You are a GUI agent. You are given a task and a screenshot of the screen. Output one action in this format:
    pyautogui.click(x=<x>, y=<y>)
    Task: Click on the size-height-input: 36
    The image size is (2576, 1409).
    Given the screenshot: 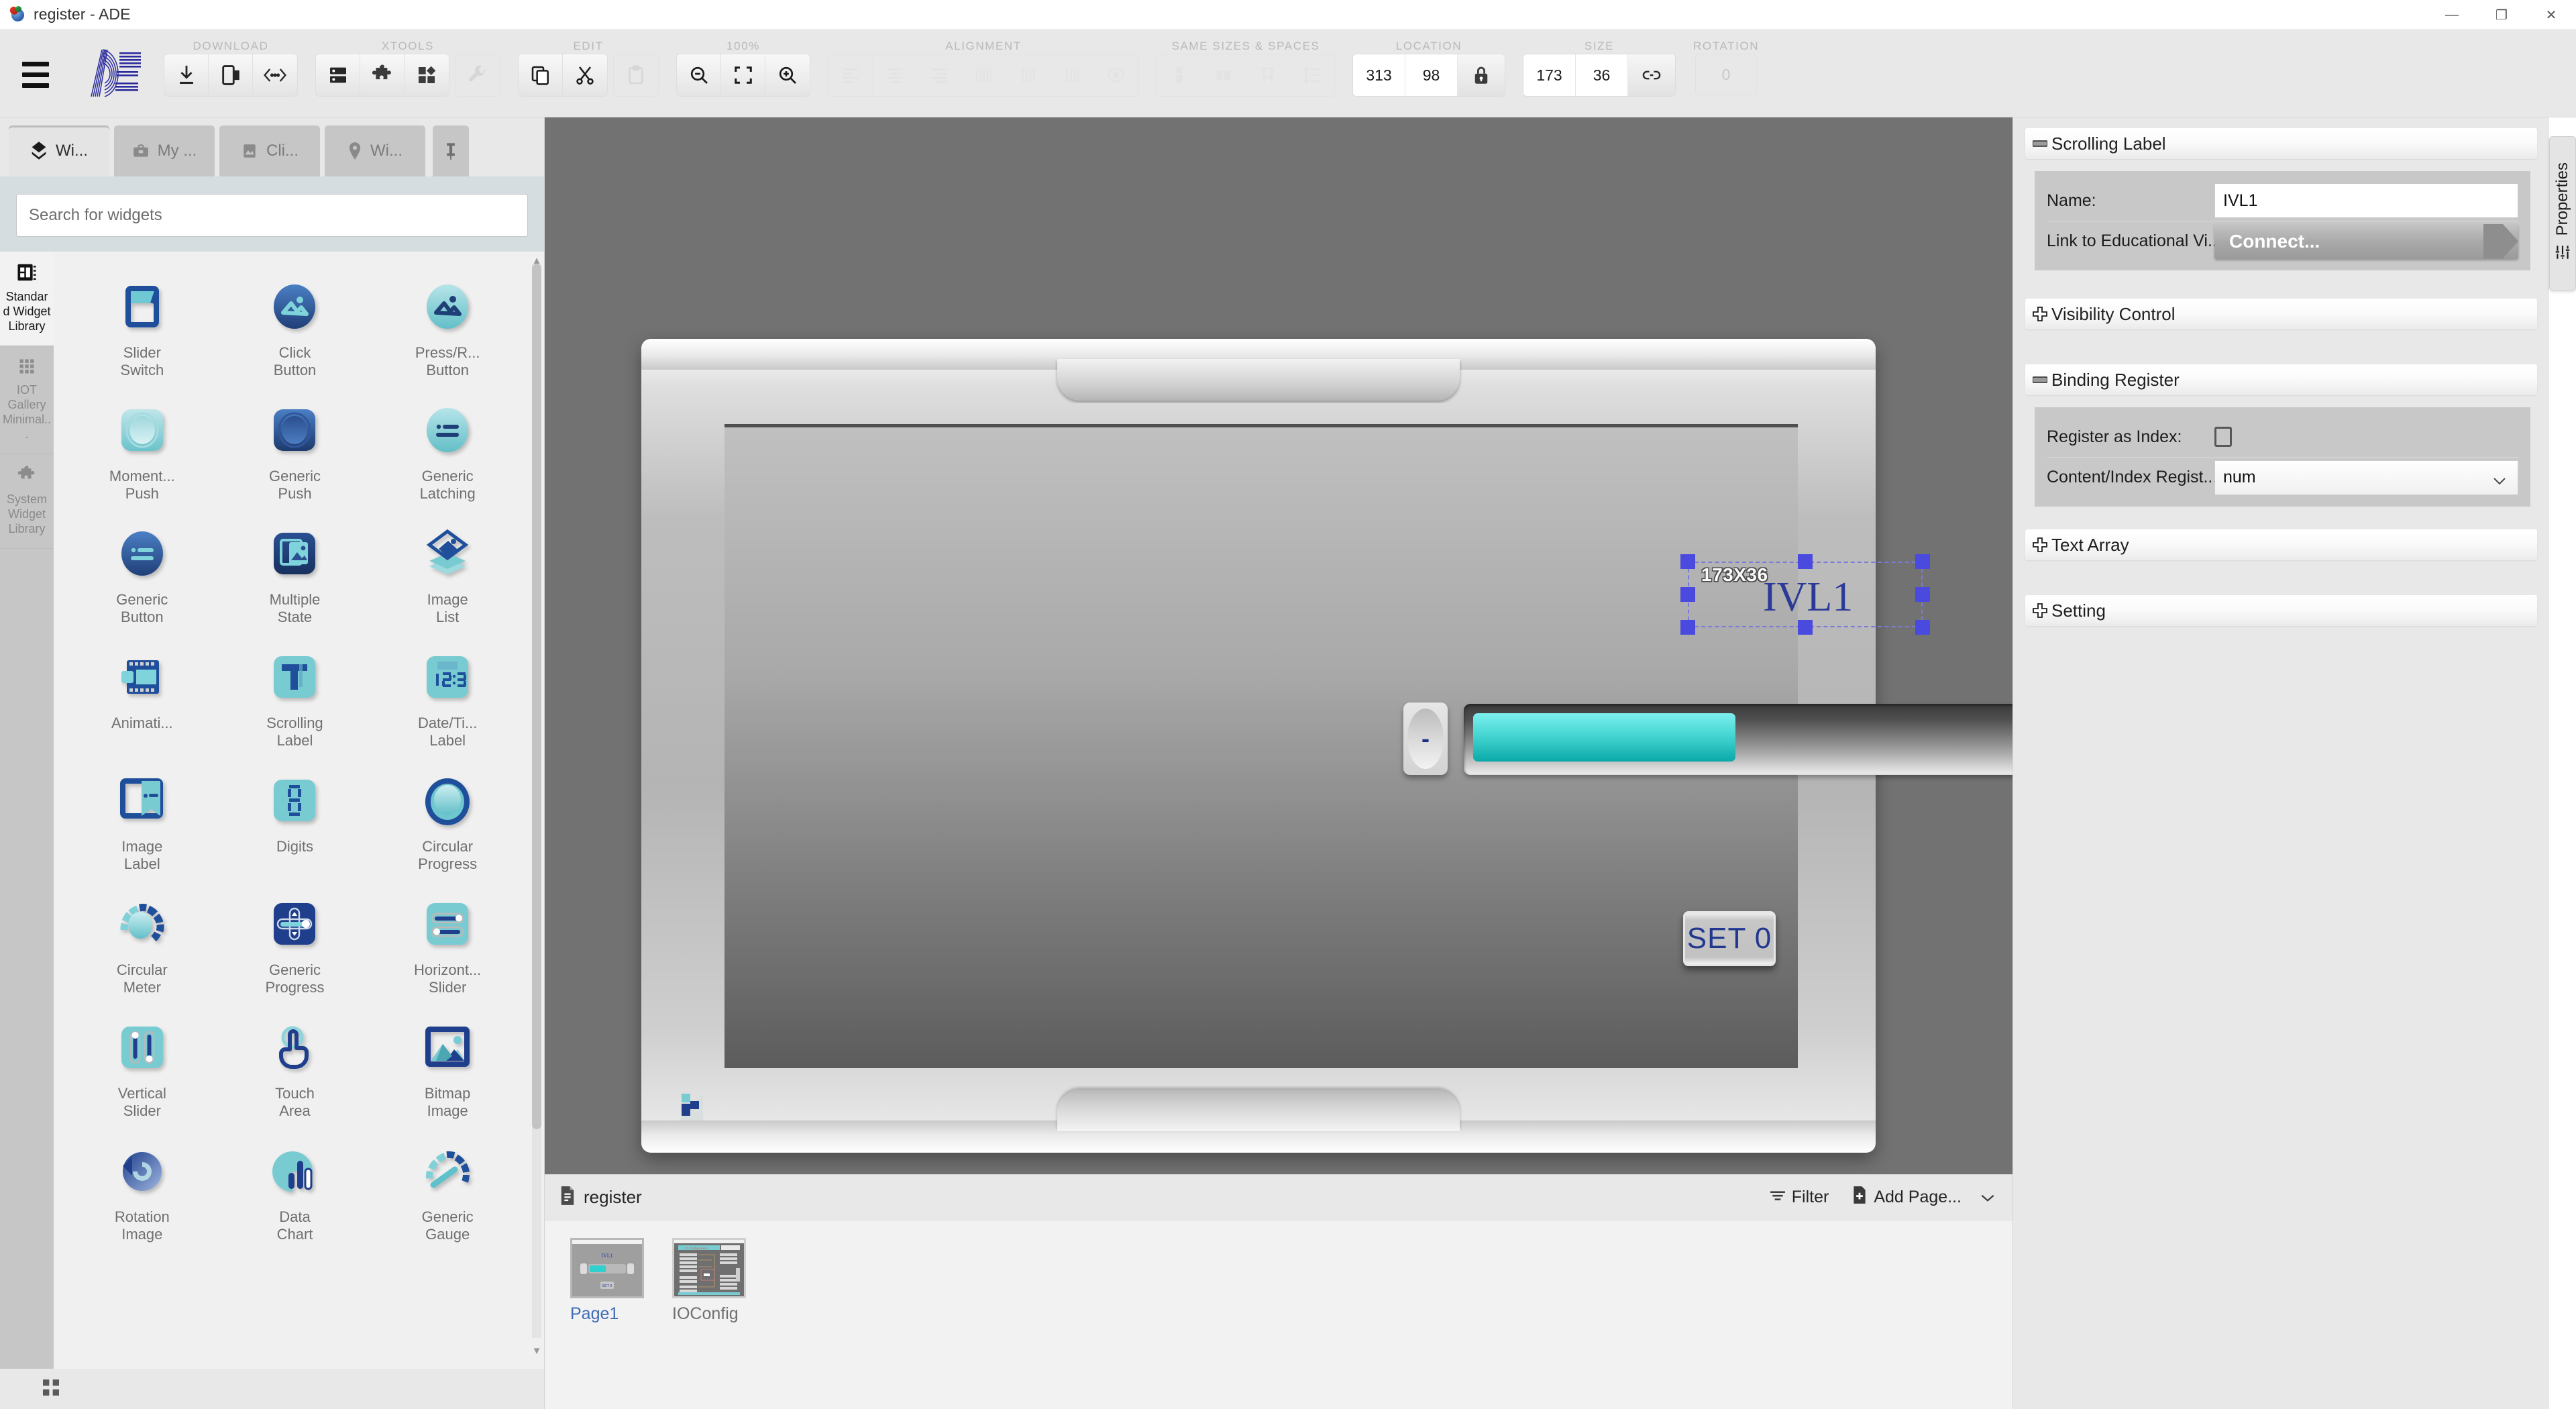 What is the action you would take?
    pyautogui.click(x=1602, y=75)
    